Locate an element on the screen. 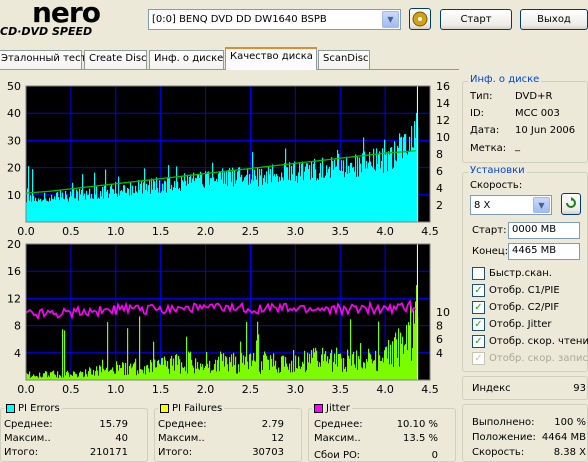  position-value: 4464 MB is located at coordinates (563, 437).